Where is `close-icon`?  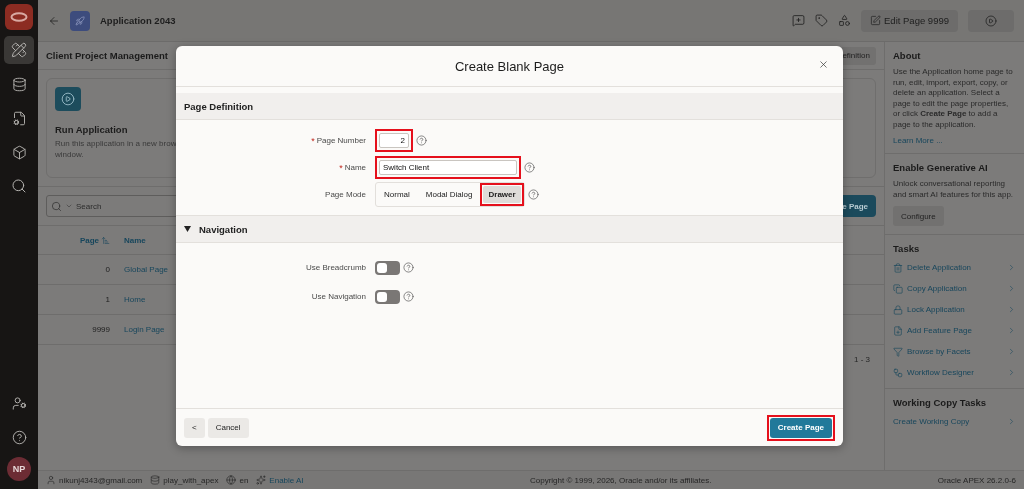 close-icon is located at coordinates (823, 64).